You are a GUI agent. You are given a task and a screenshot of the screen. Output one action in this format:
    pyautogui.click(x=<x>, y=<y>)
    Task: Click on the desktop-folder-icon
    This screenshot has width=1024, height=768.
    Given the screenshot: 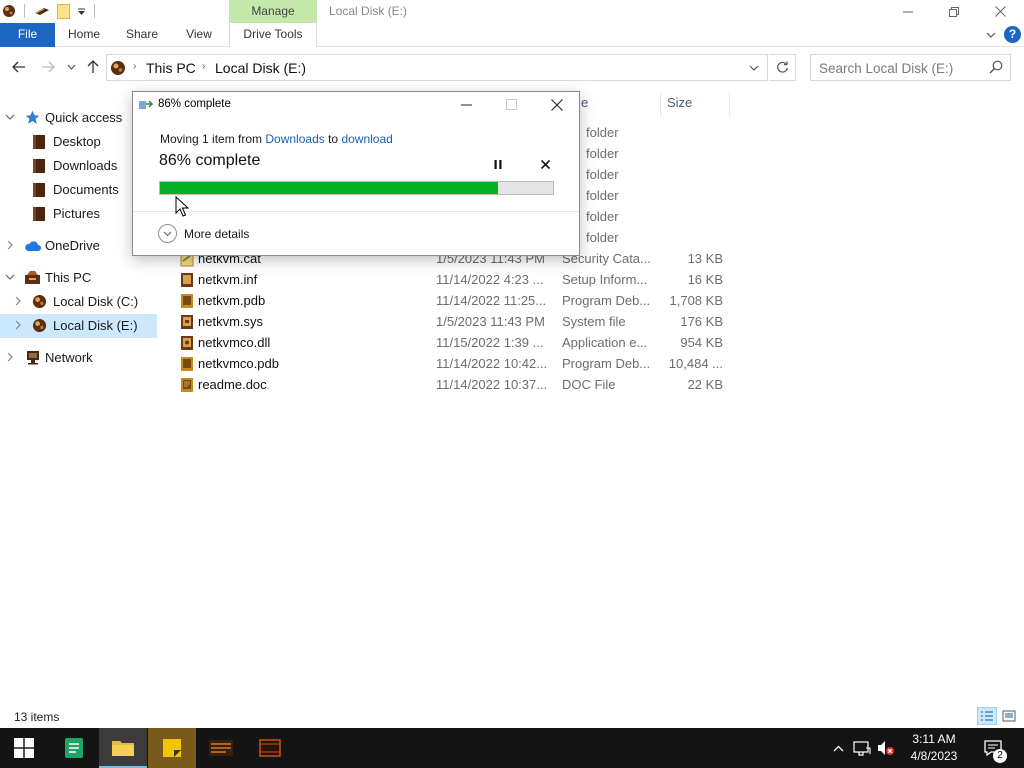 What is the action you would take?
    pyautogui.click(x=38, y=141)
    